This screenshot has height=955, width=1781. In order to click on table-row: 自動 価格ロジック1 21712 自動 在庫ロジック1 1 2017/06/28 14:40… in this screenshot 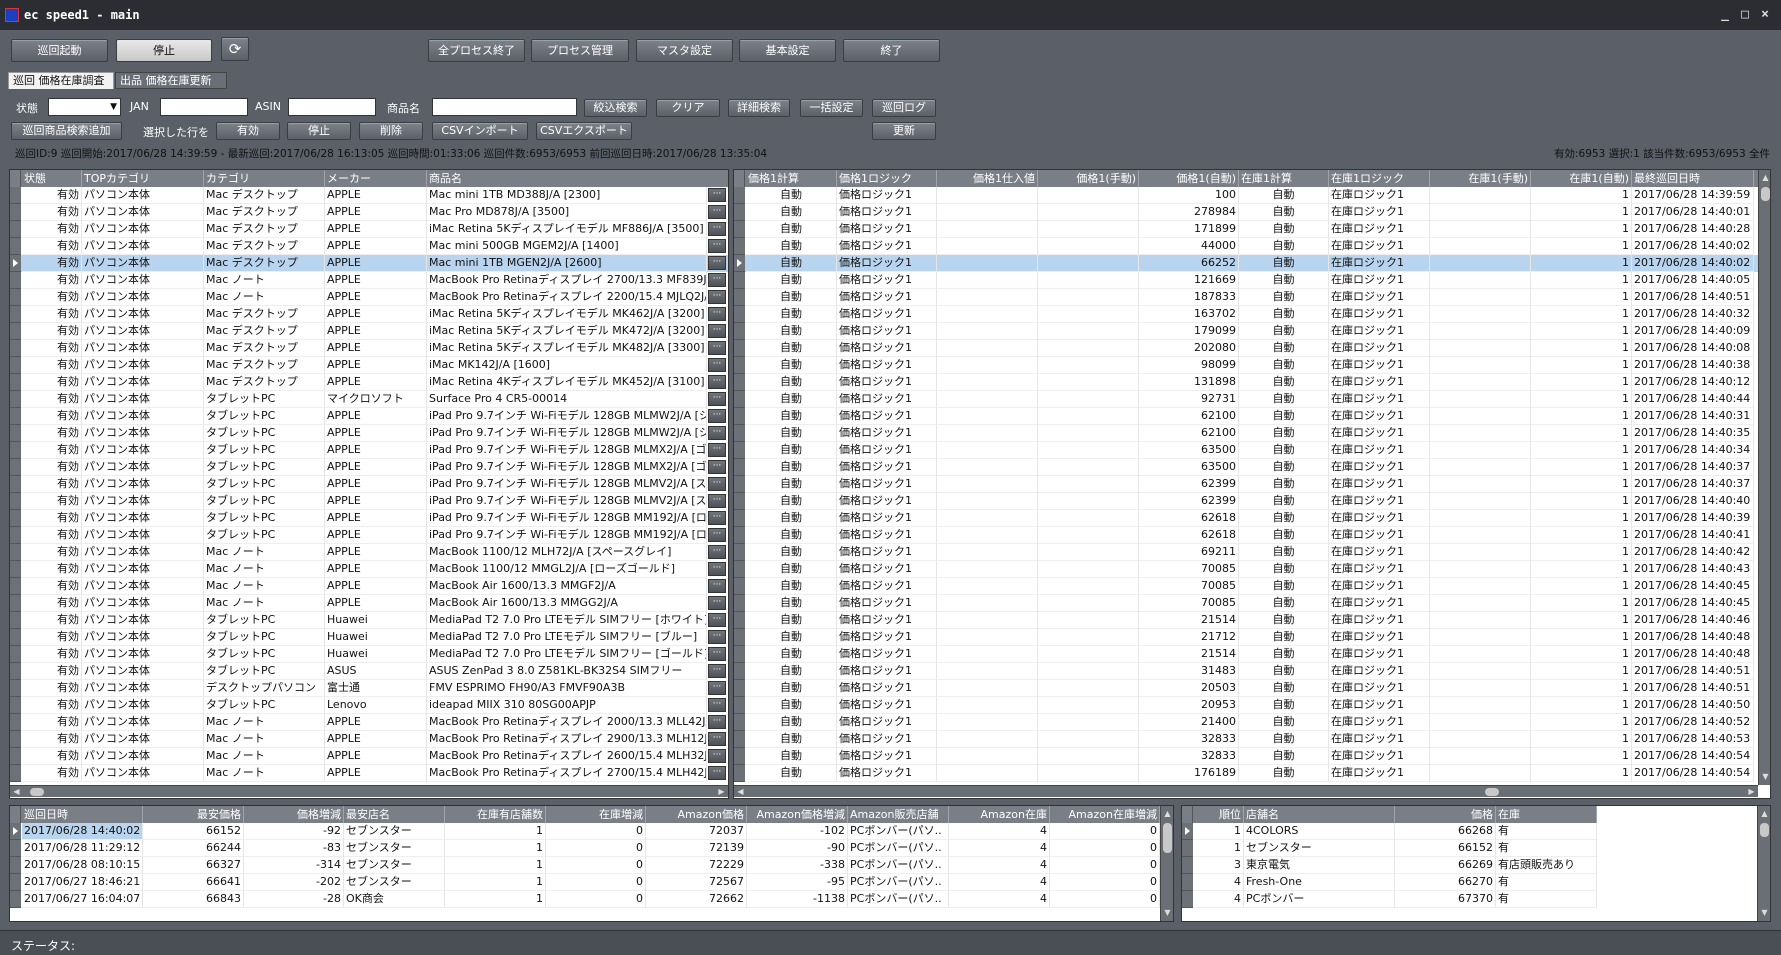, I will do `click(1246, 637)`.